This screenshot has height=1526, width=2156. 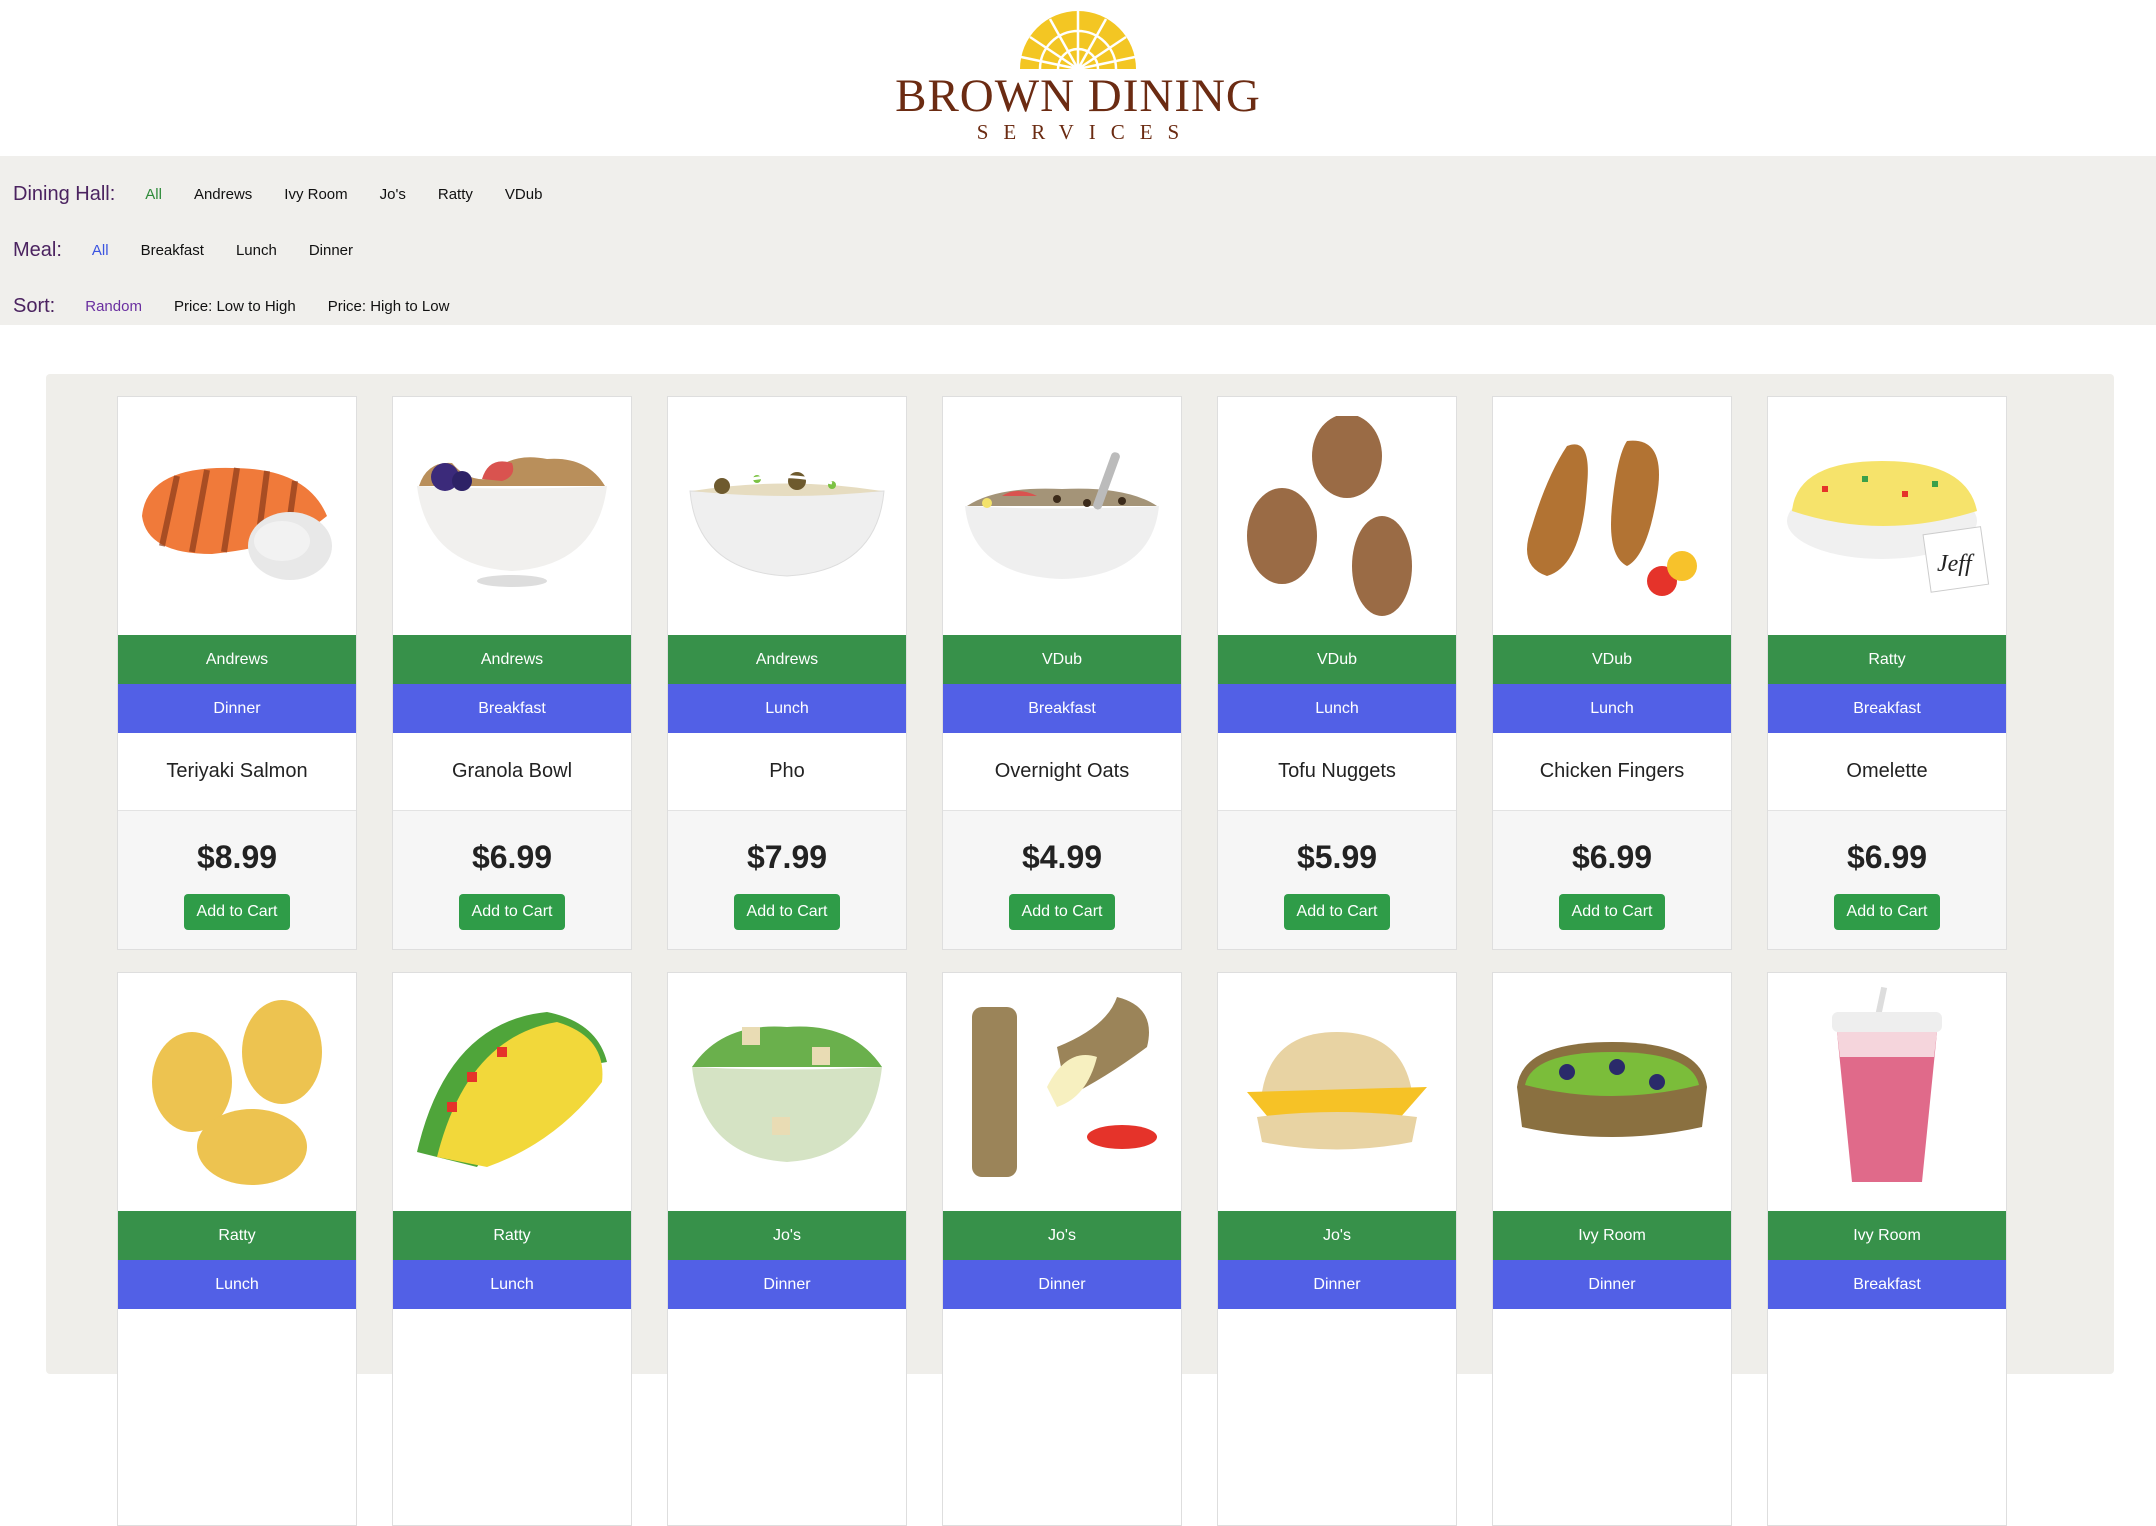 I want to click on sort-option-random: Random, so click(x=113, y=306).